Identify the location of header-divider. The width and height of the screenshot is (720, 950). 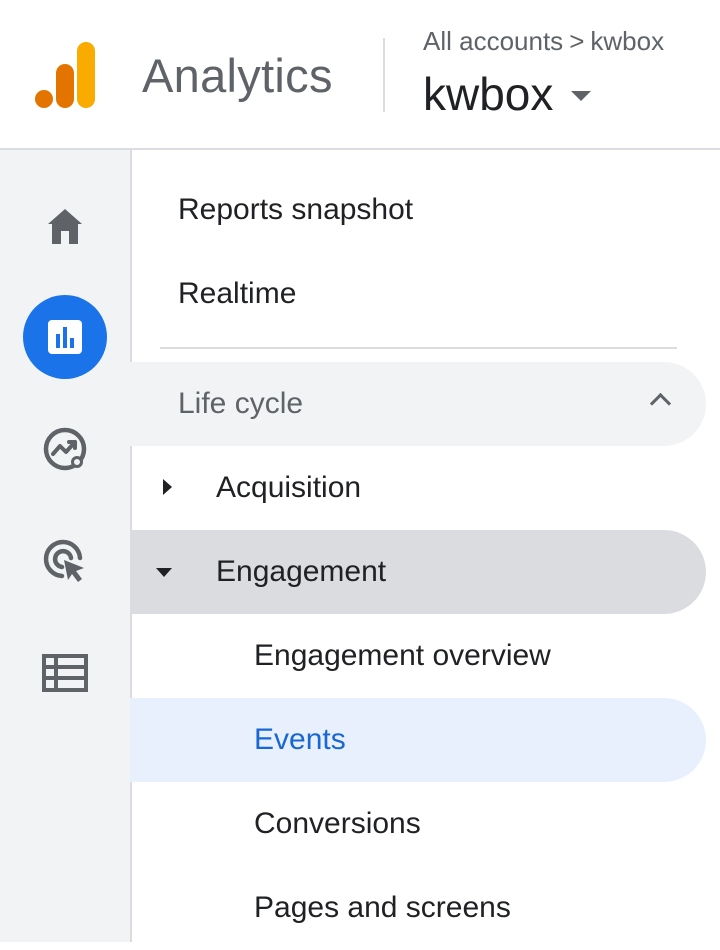
(384, 75).